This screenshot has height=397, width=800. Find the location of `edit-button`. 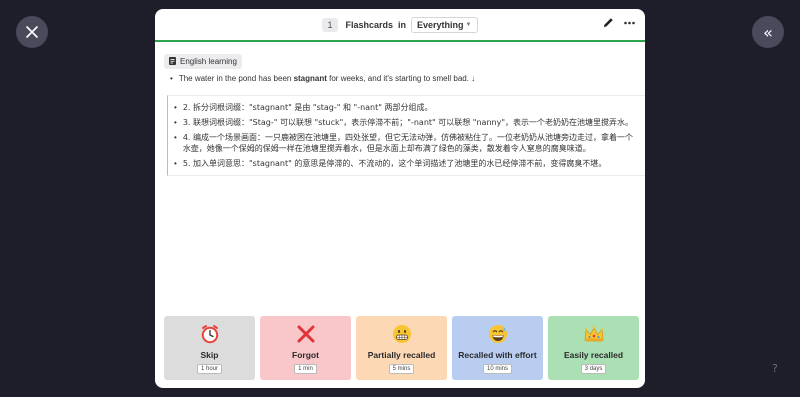

edit-button is located at coordinates (608, 22).